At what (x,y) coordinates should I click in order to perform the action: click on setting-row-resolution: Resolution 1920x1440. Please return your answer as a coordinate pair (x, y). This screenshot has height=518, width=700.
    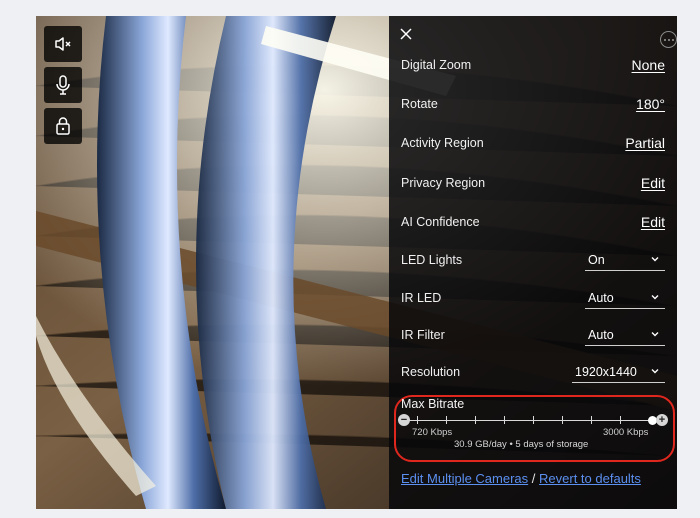
    Looking at the image, I should click on (533, 372).